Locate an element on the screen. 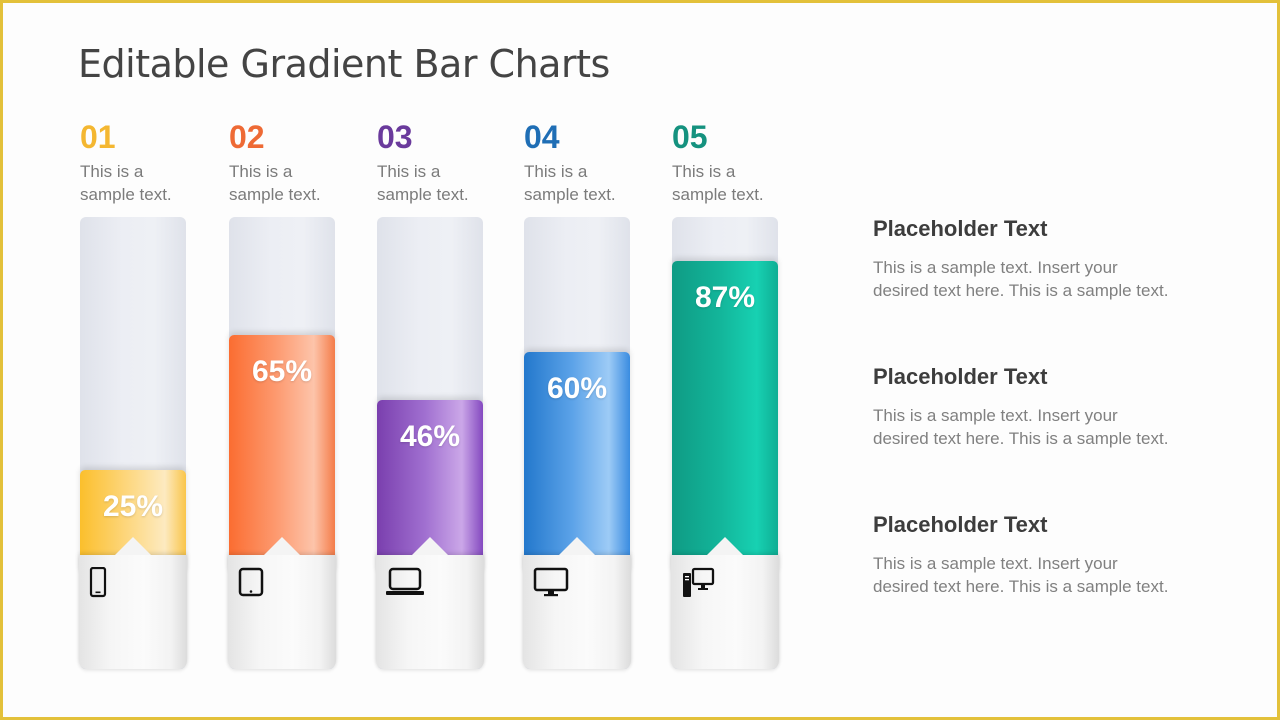 Image resolution: width=1280 pixels, height=720 pixels. column-header: 01 This is a sample text. is located at coordinates (134, 162).